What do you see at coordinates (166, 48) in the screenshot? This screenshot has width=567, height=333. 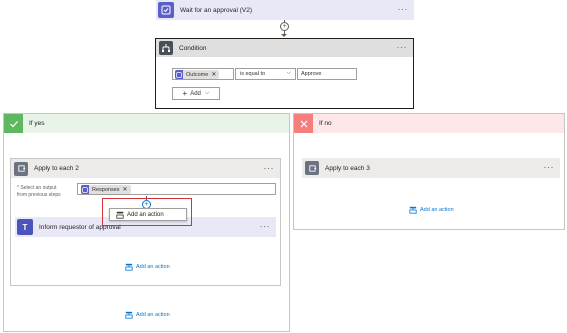 I see `condition-icon` at bounding box center [166, 48].